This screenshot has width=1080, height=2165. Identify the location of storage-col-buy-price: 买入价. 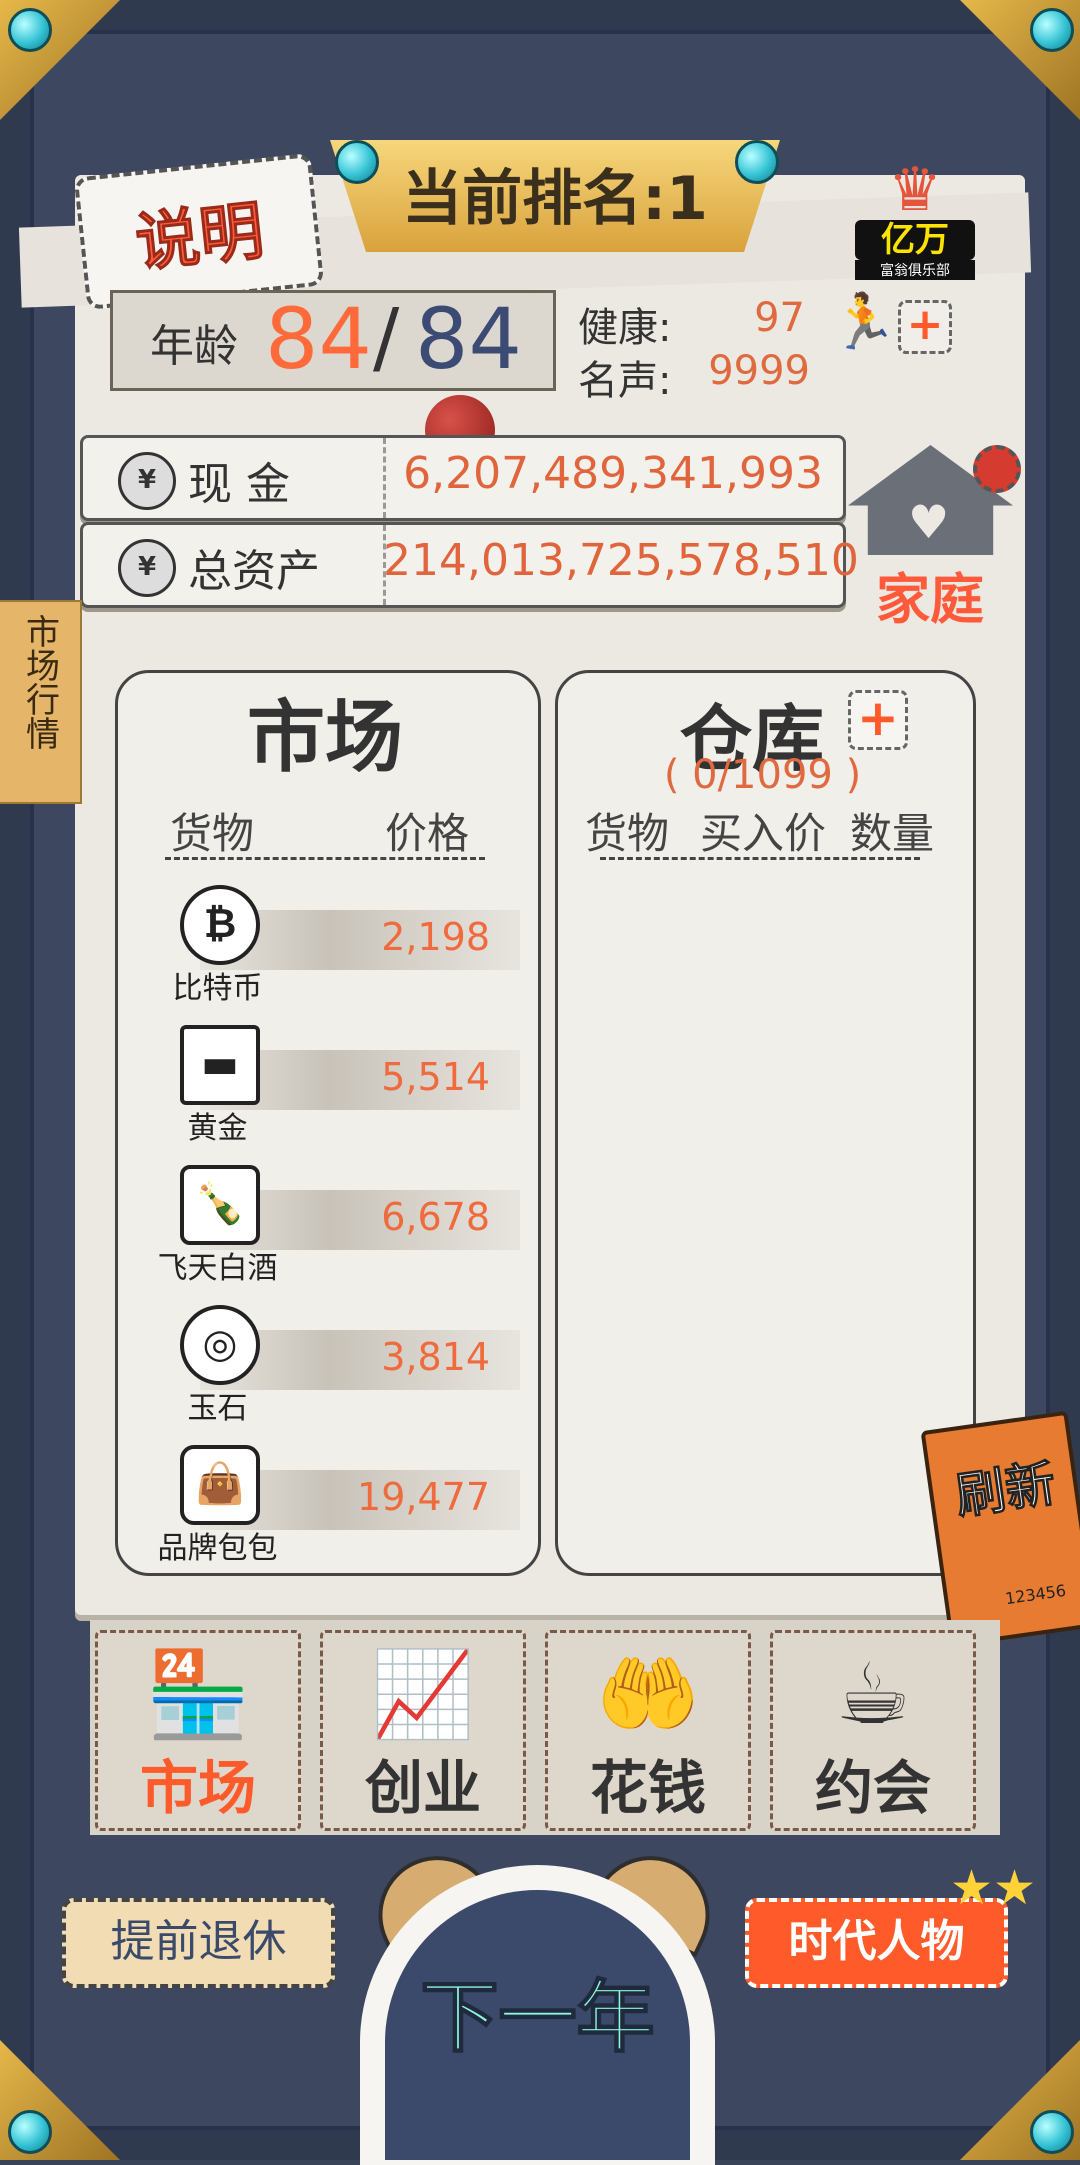
(763, 833).